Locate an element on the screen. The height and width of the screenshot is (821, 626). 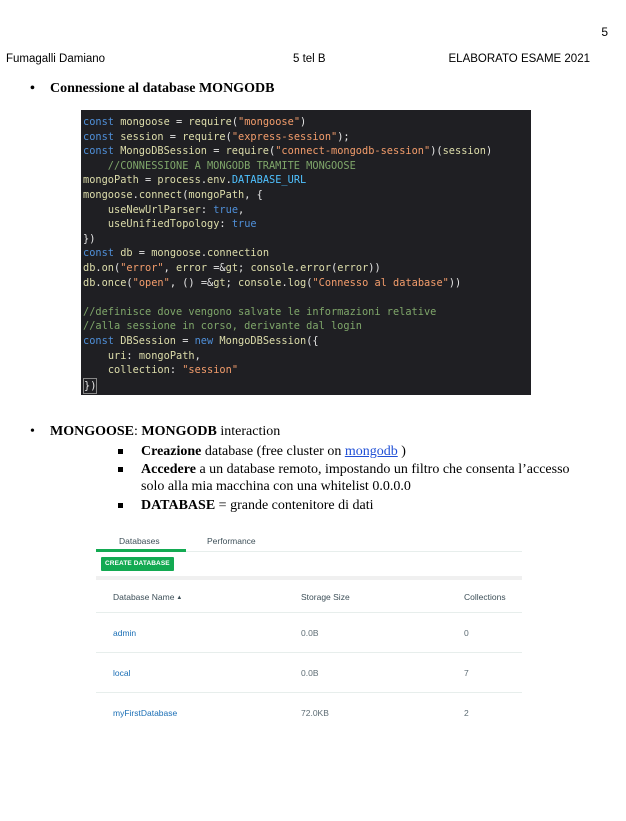
title-mongodb: MONGODB is located at coordinates (179, 431).